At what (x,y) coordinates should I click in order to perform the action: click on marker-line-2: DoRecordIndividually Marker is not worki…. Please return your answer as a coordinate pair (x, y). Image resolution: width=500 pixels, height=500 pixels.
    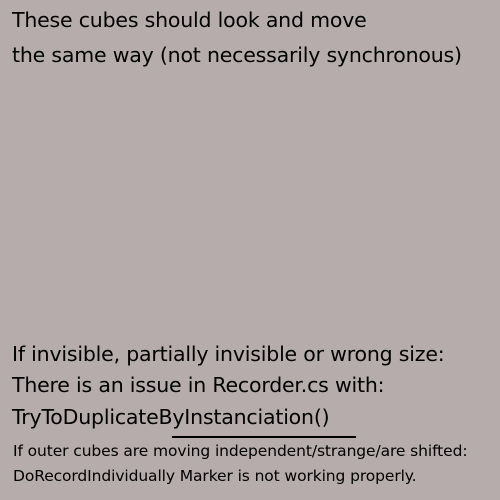
    Looking at the image, I should click on (215, 476).